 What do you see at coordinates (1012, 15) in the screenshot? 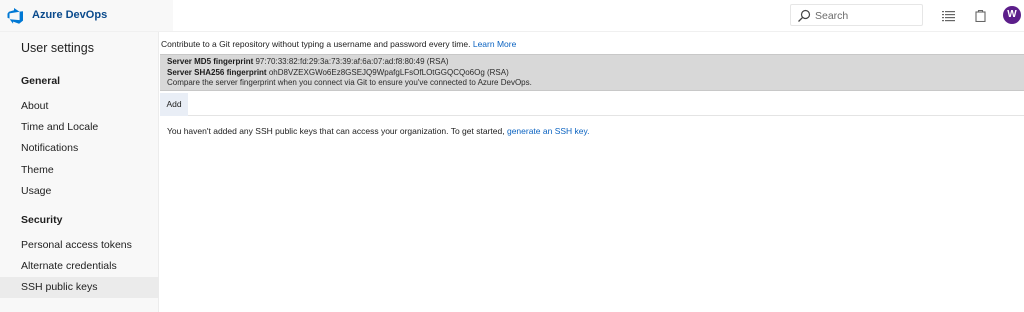
I see `avatar: W` at bounding box center [1012, 15].